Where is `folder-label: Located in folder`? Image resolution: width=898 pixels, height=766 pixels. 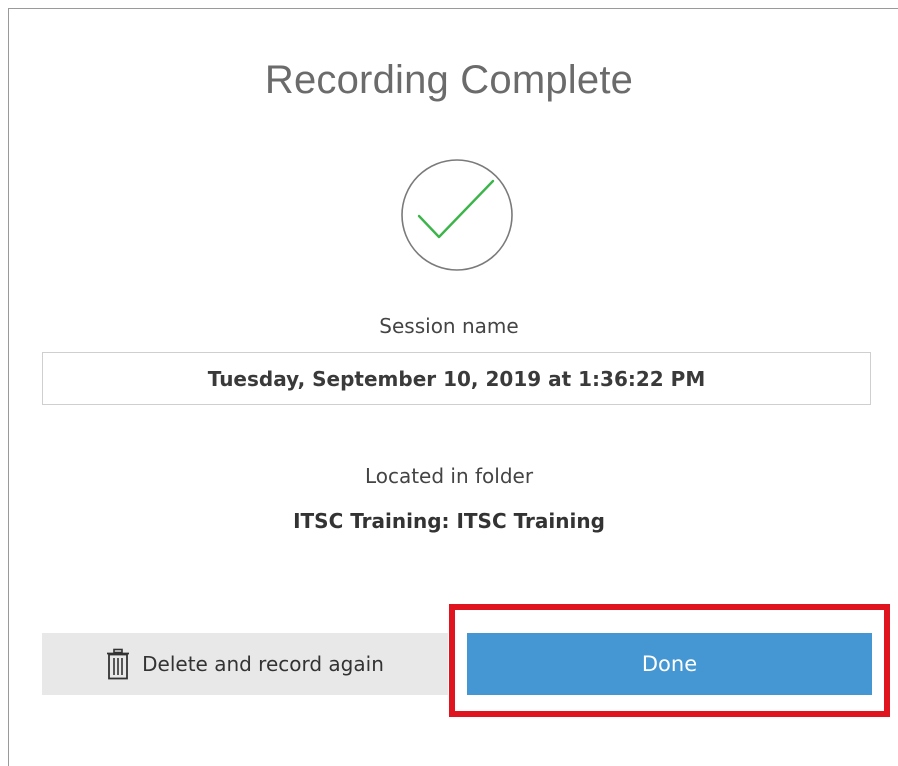
folder-label: Located in folder is located at coordinates (449, 476).